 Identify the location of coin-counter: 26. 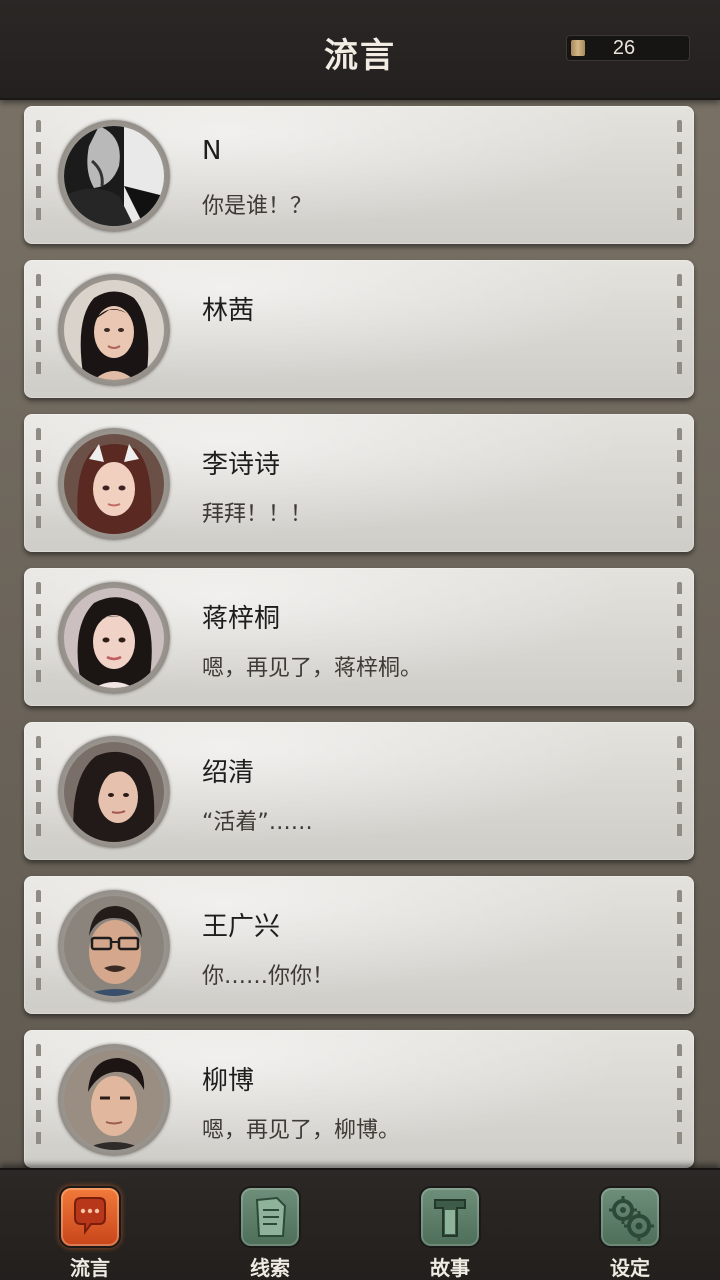
(628, 48).